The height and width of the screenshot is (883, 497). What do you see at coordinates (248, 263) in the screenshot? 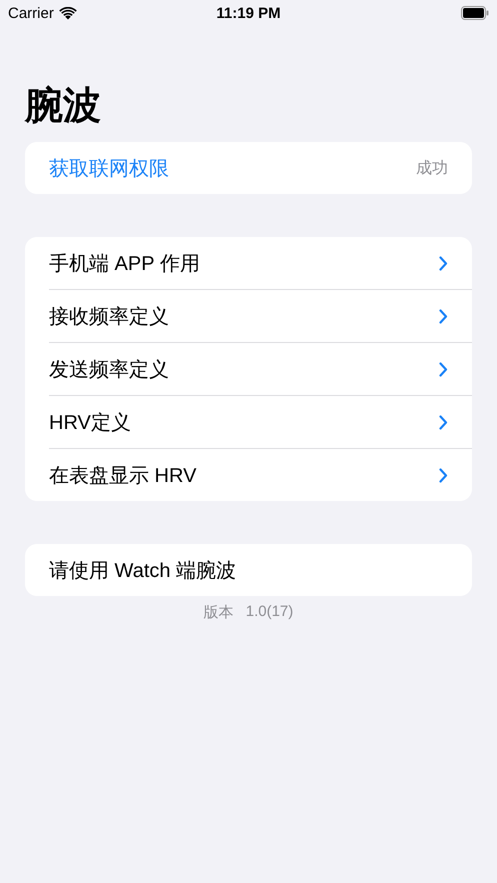
I see `menu-row: 手机端 APP 作用` at bounding box center [248, 263].